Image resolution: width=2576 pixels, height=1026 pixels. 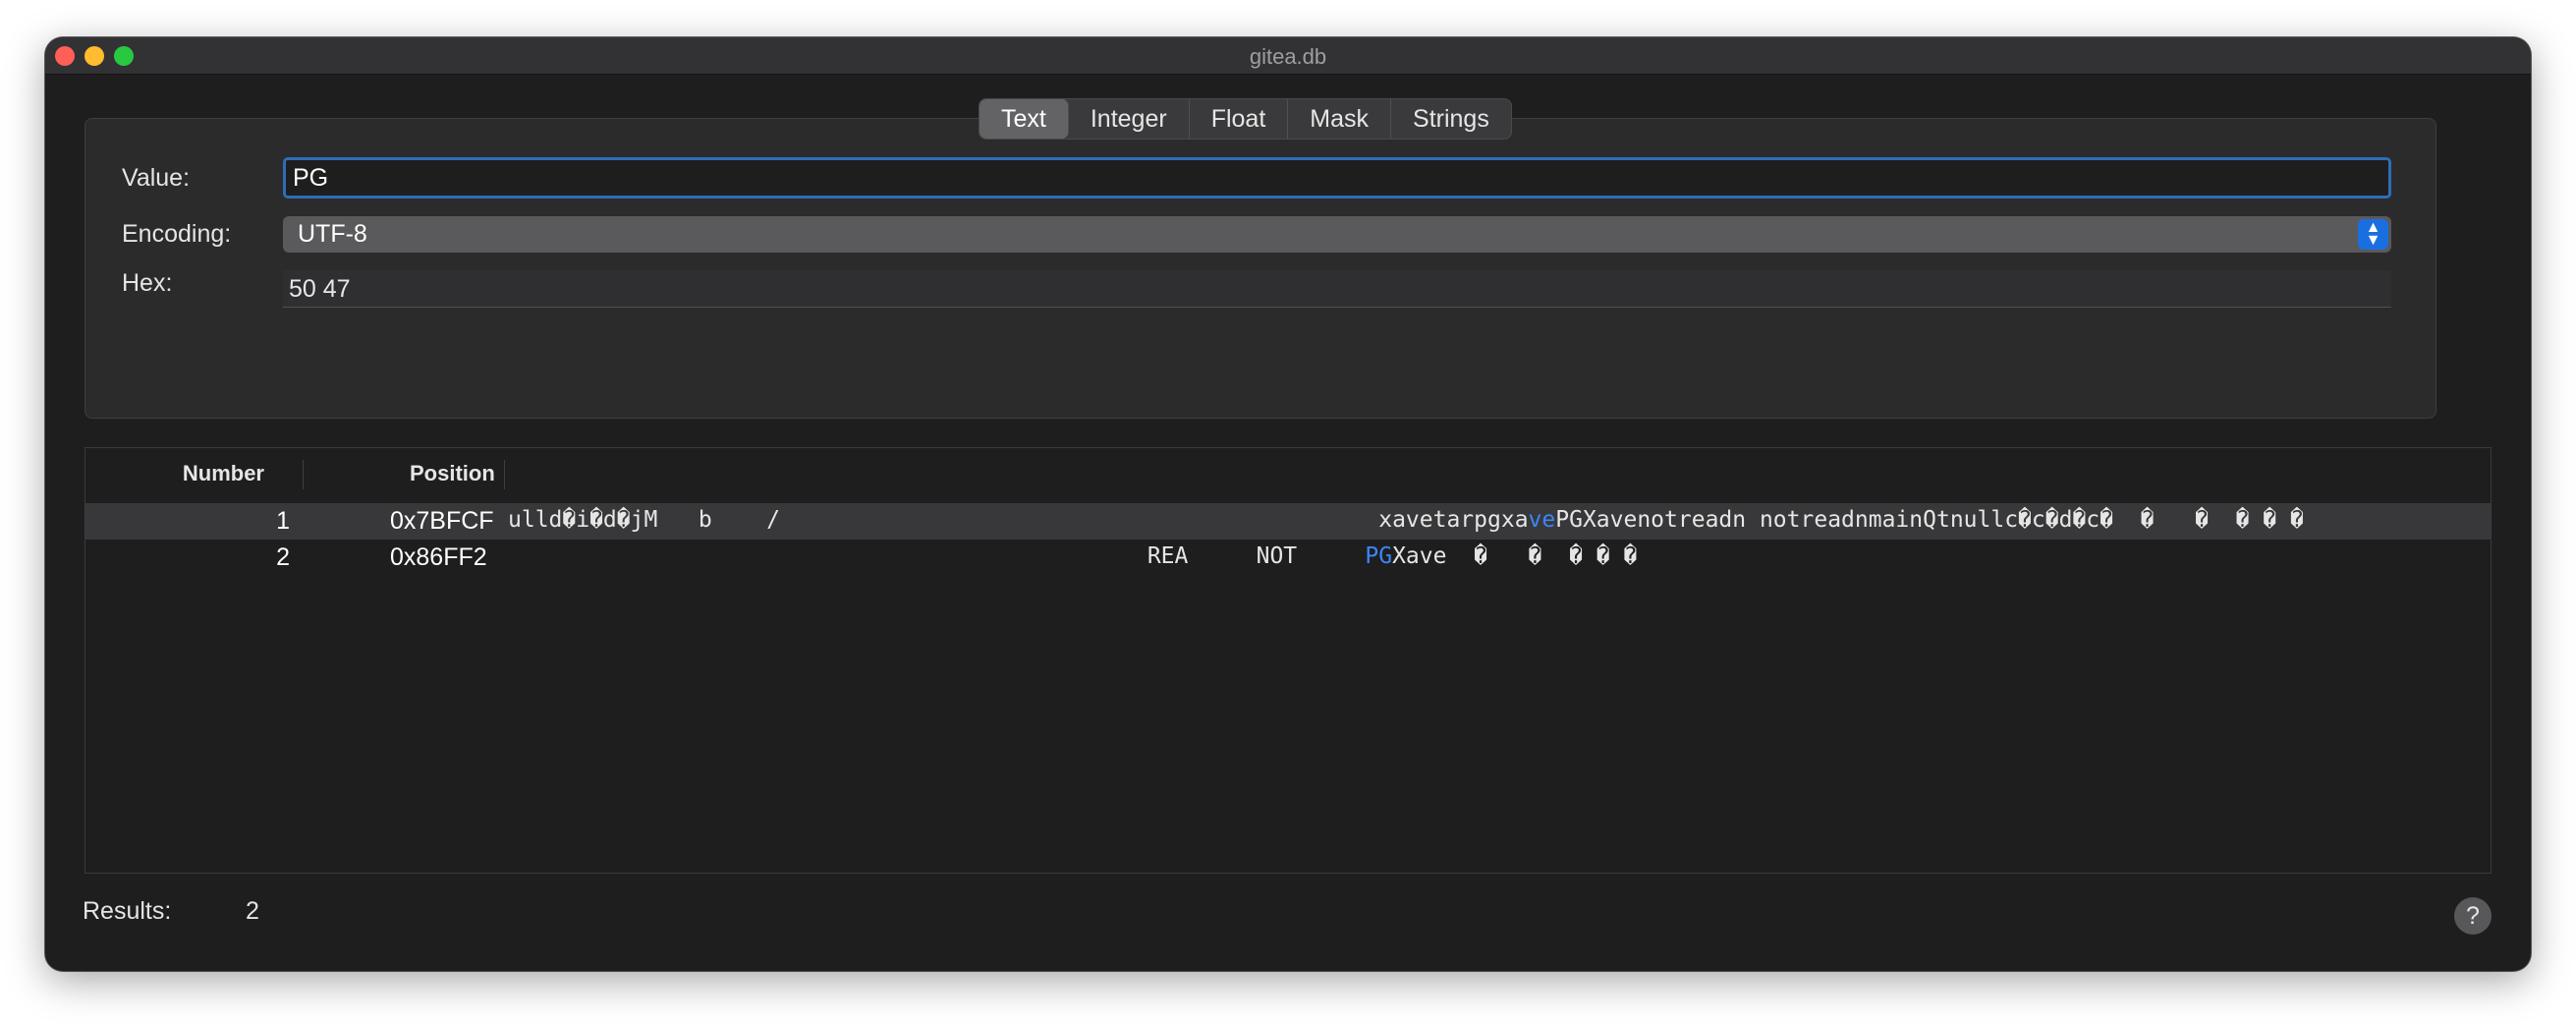 I want to click on table-row: 2 0x86FF2 REA NOT PGXave � � � � �, so click(x=1288, y=558).